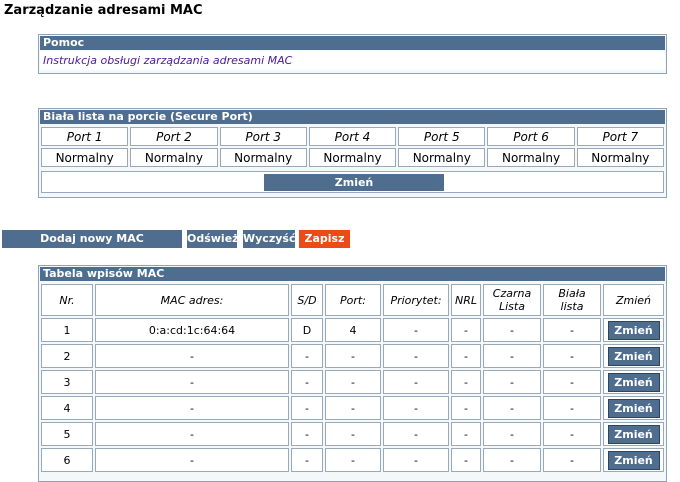 The width and height of the screenshot is (680, 482). What do you see at coordinates (466, 300) in the screenshot?
I see `col-nrl: NRL` at bounding box center [466, 300].